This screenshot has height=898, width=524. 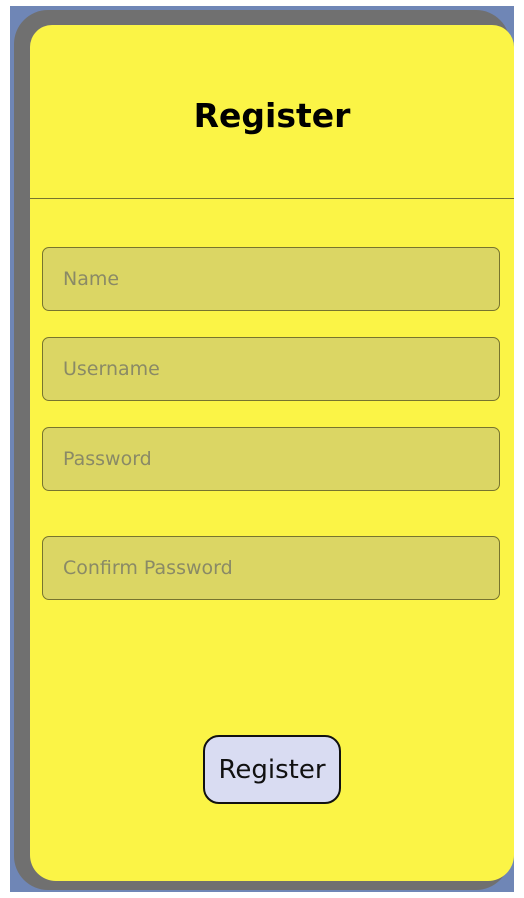 What do you see at coordinates (271, 279) in the screenshot?
I see `name-input` at bounding box center [271, 279].